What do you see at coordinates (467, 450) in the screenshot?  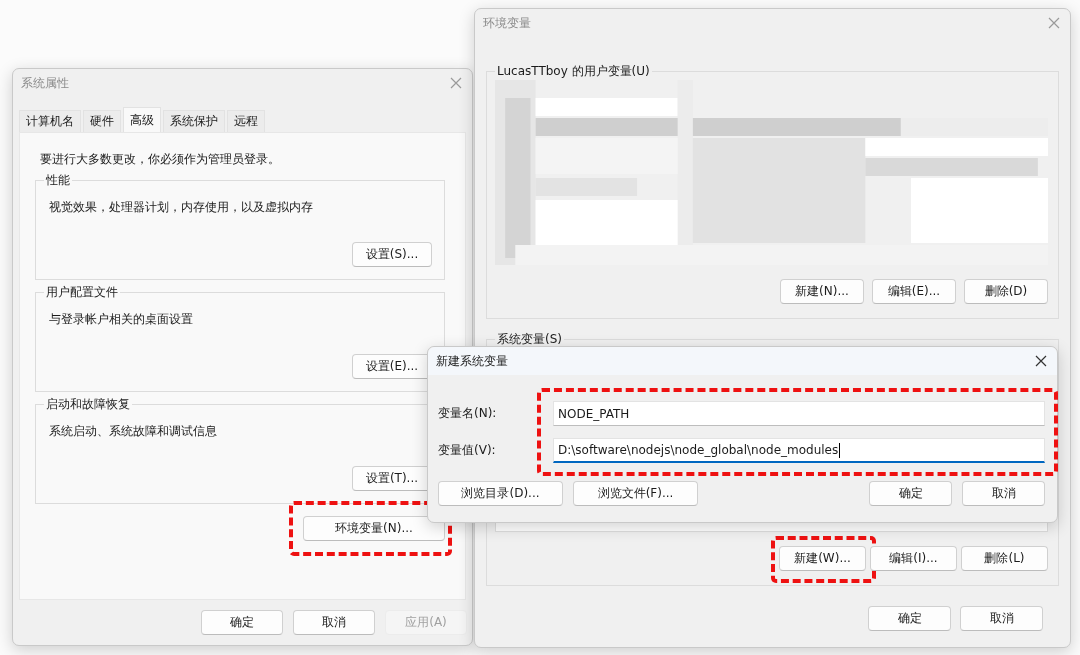 I see `field-label: 变量值(V):` at bounding box center [467, 450].